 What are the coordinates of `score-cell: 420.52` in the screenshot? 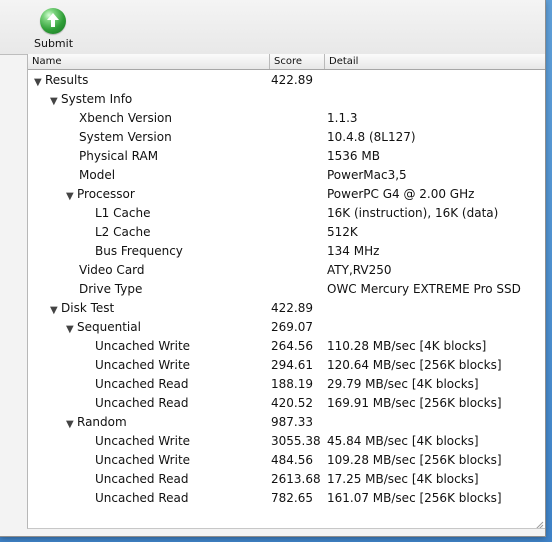 It's located at (292, 403).